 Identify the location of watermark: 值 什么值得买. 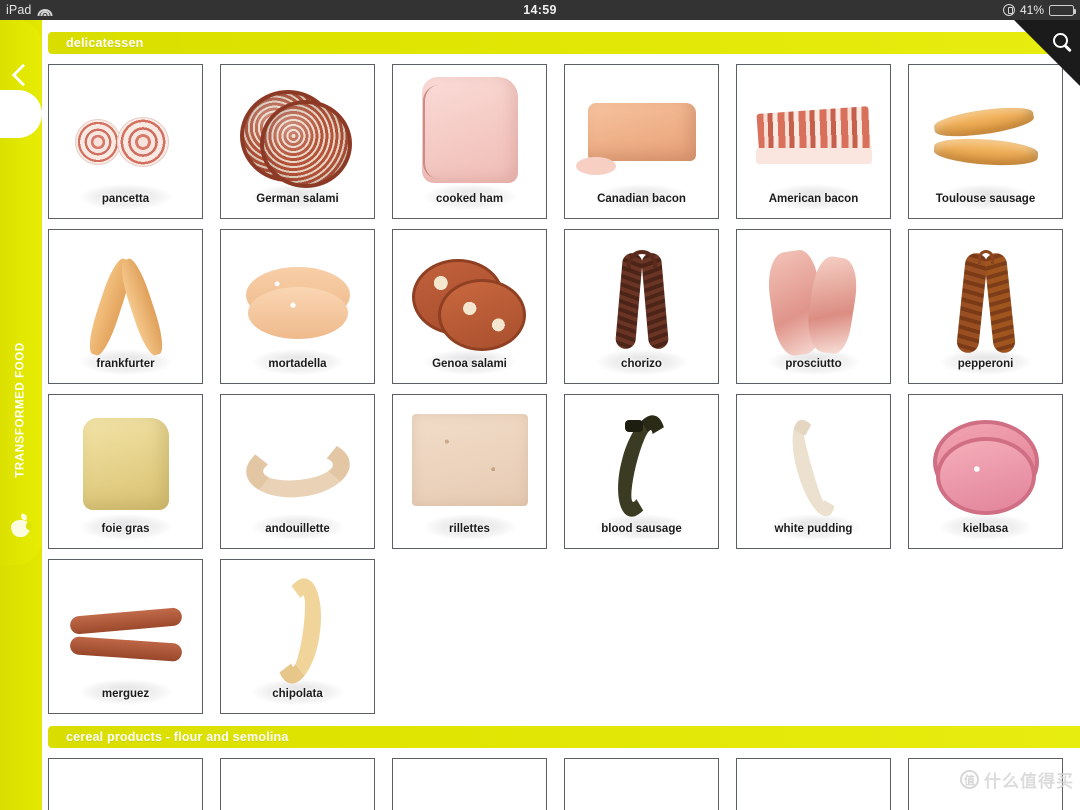
(1017, 779).